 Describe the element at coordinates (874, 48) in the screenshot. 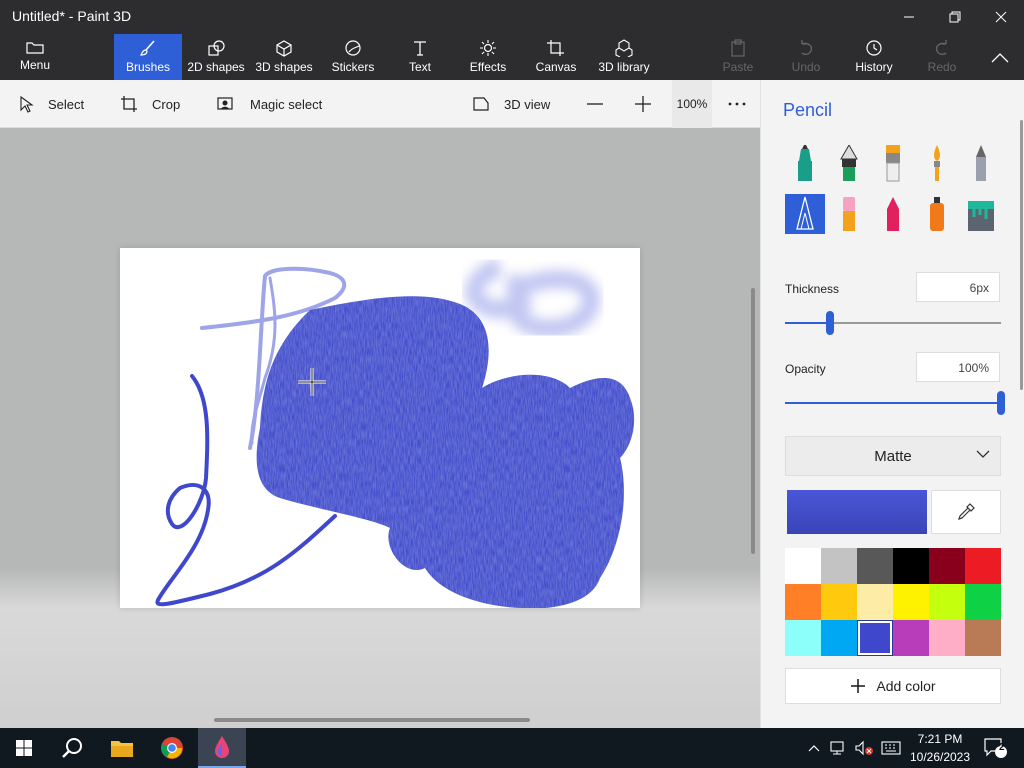

I see `history-icon` at that location.